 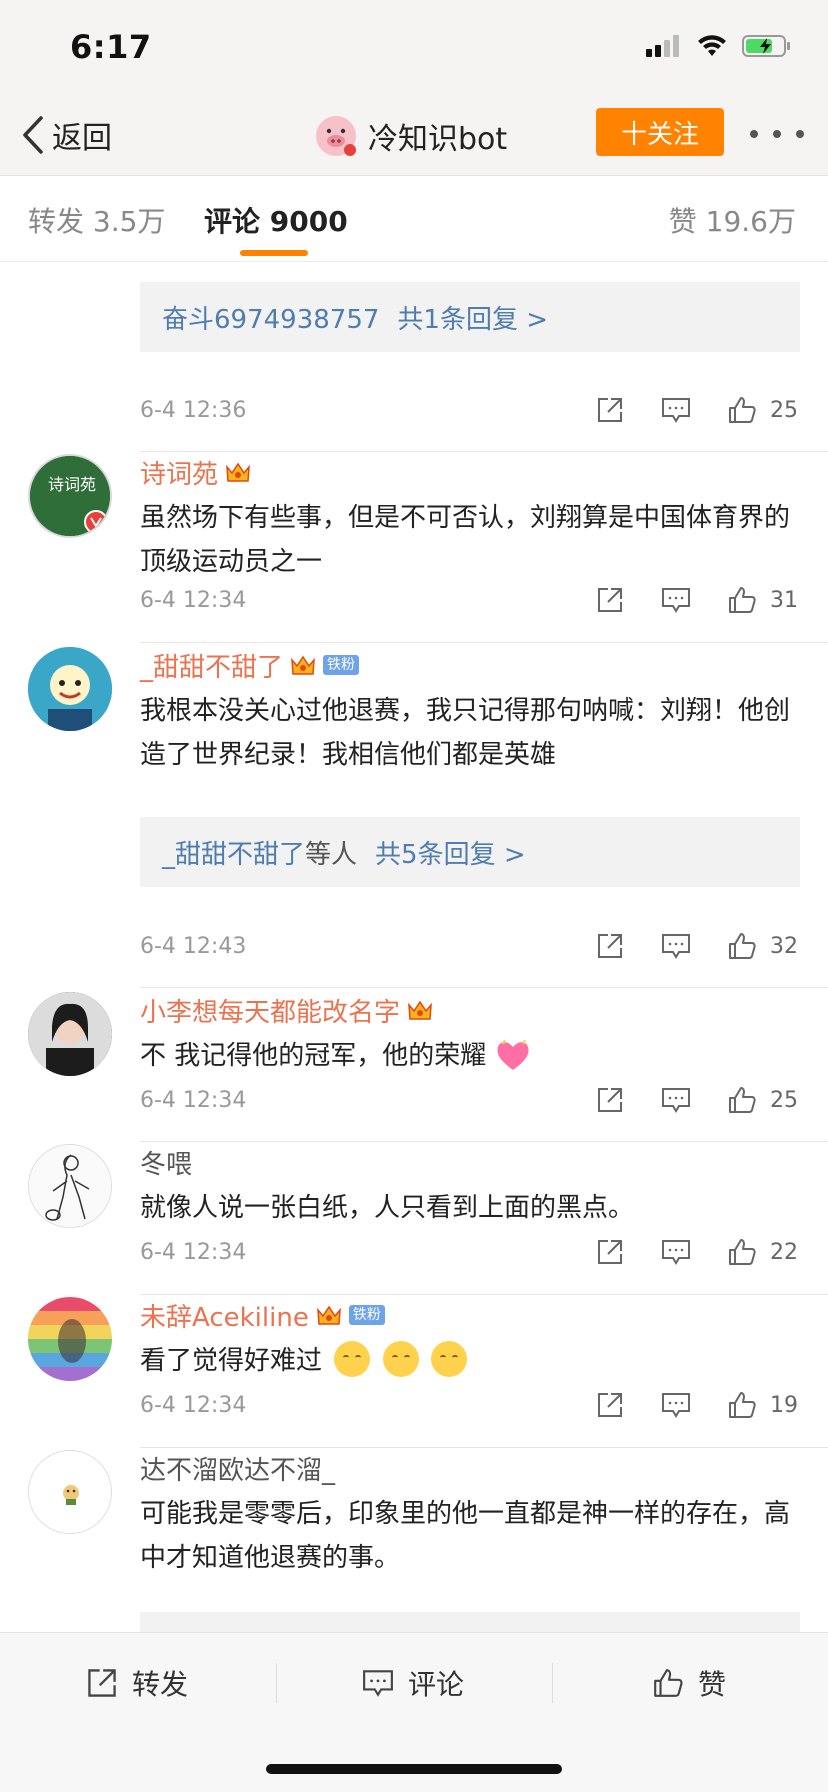 I want to click on comment-text: 就像人说一张白纸，人只看到上面的黑点。, so click(x=387, y=1208).